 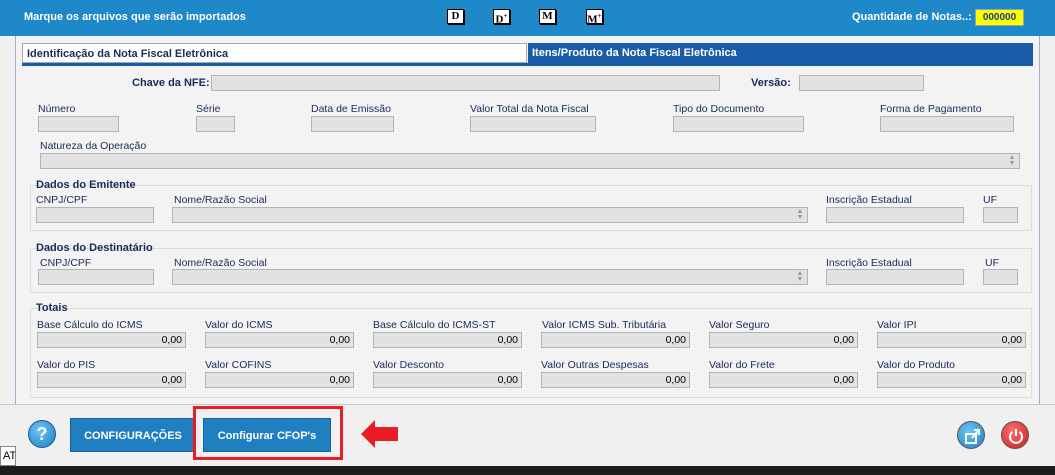 I want to click on base-icms-st-label: Base Cálculo do ICMS-ST, so click(x=434, y=325).